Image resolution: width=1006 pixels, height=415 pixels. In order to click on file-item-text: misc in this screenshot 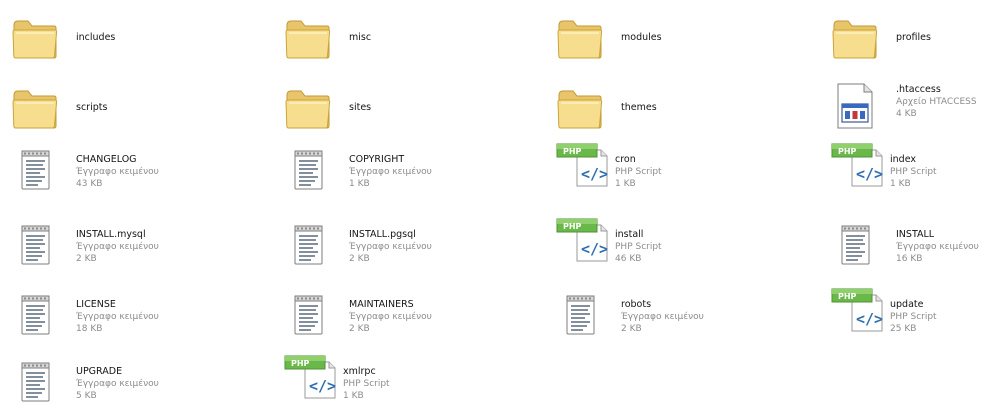, I will do `click(436, 38)`.